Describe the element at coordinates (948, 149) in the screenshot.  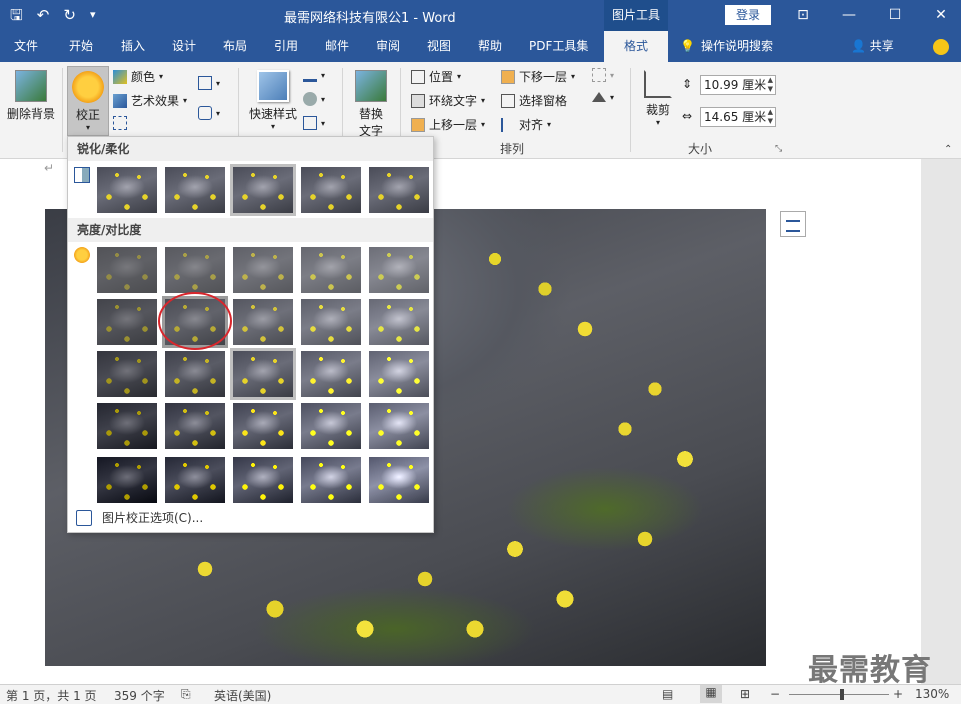
I see `collapse-ribbon-icon: ⌃` at that location.